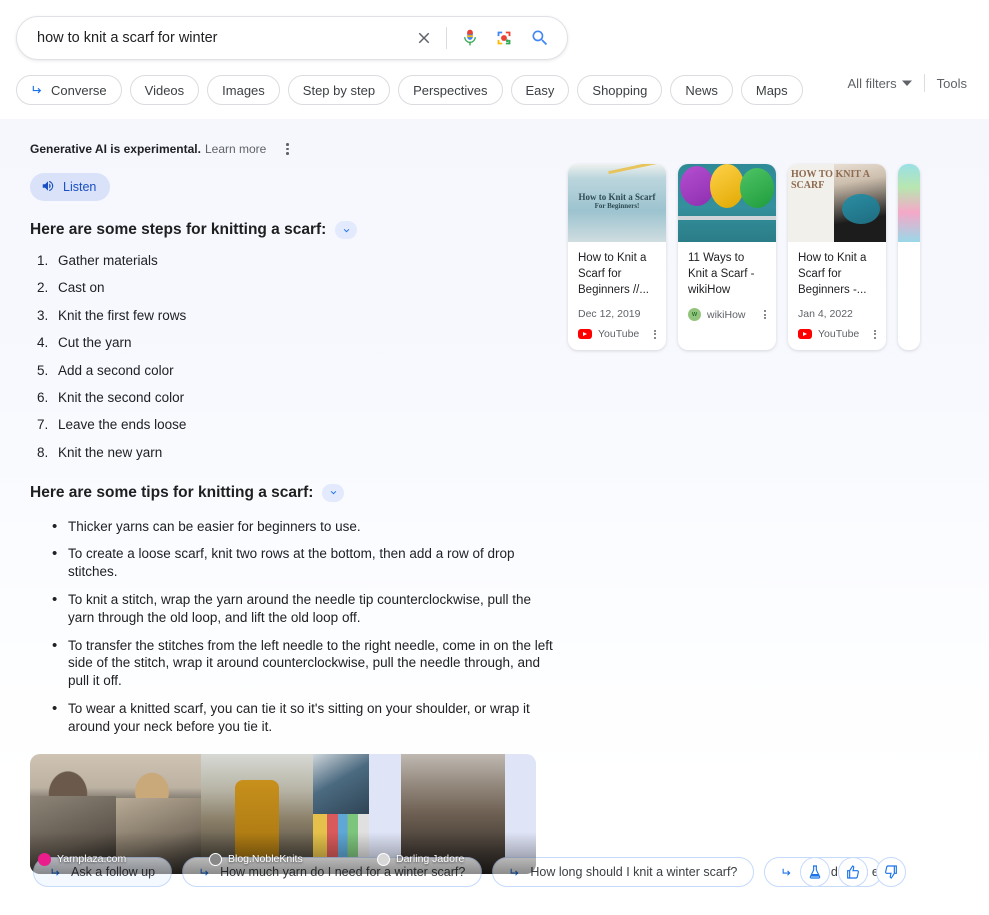 The width and height of the screenshot is (989, 915). What do you see at coordinates (694, 314) in the screenshot?
I see `wikihow-icon: w` at bounding box center [694, 314].